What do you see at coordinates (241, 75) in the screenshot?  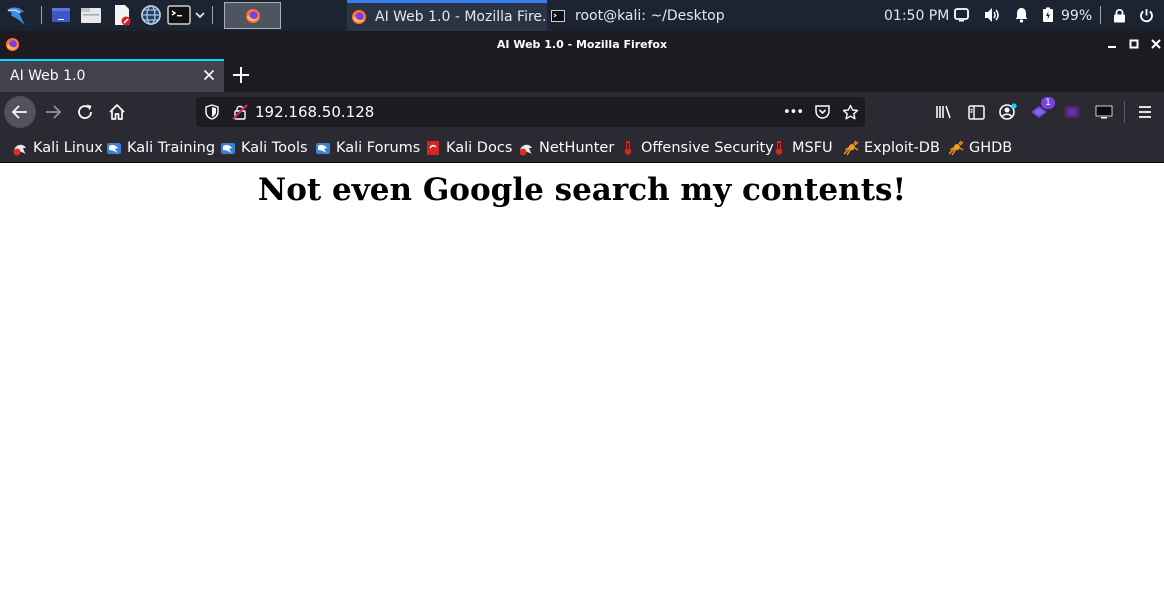 I see `new-tab-button` at bounding box center [241, 75].